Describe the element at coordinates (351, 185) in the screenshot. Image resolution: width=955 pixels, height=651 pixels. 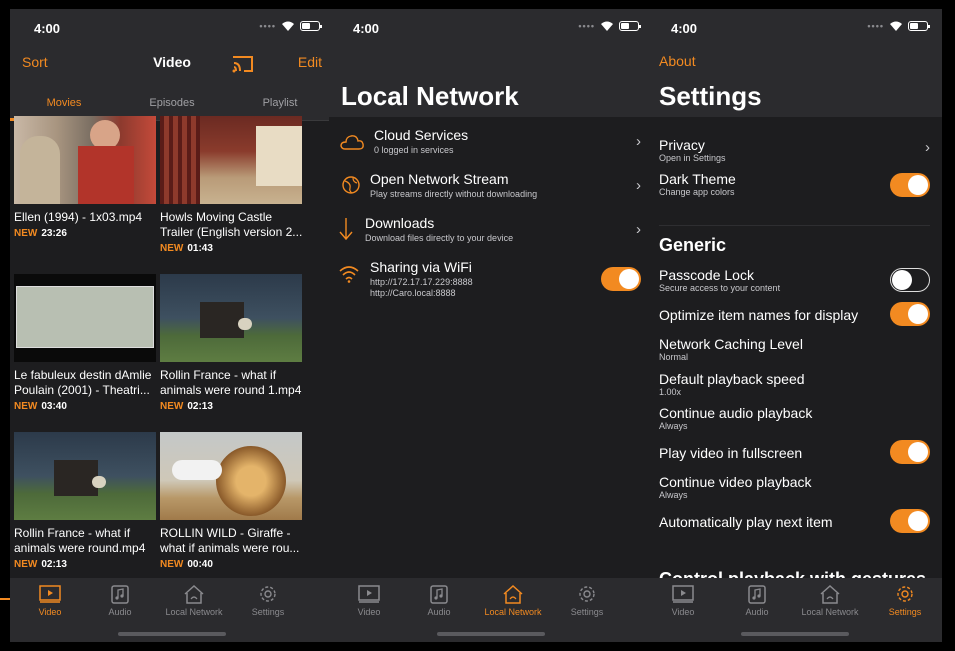
I see `network-stream-icon` at that location.